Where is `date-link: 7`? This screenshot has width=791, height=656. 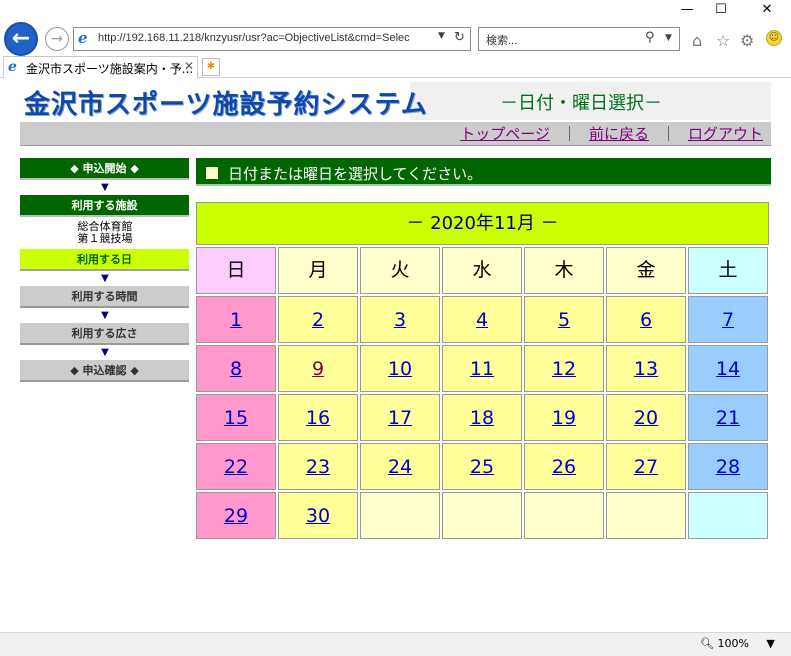
date-link: 7 is located at coordinates (728, 320).